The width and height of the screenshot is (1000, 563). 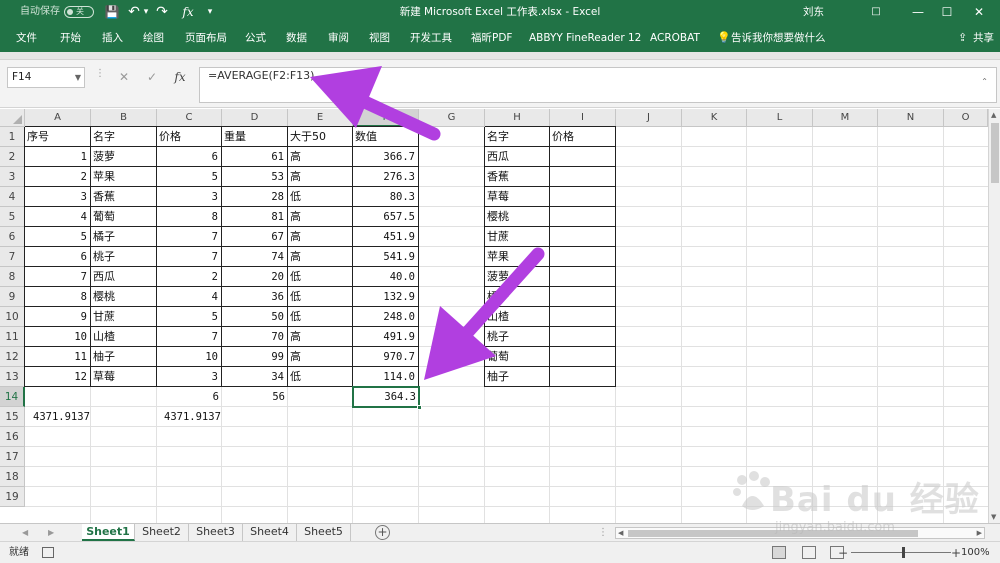 I want to click on enter-icon: ✓, so click(x=152, y=77).